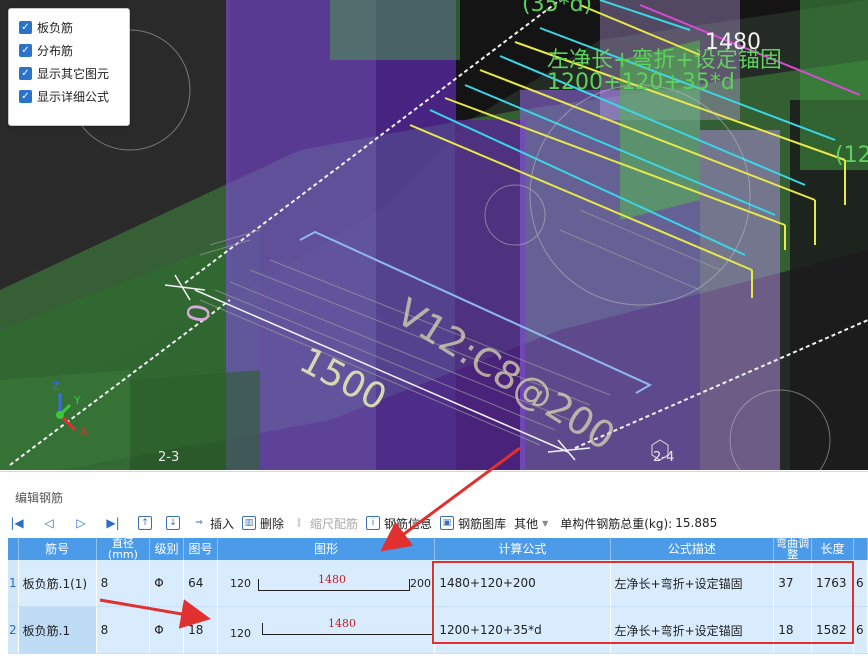  What do you see at coordinates (145, 523) in the screenshot?
I see `move-up-icon: ↑` at bounding box center [145, 523].